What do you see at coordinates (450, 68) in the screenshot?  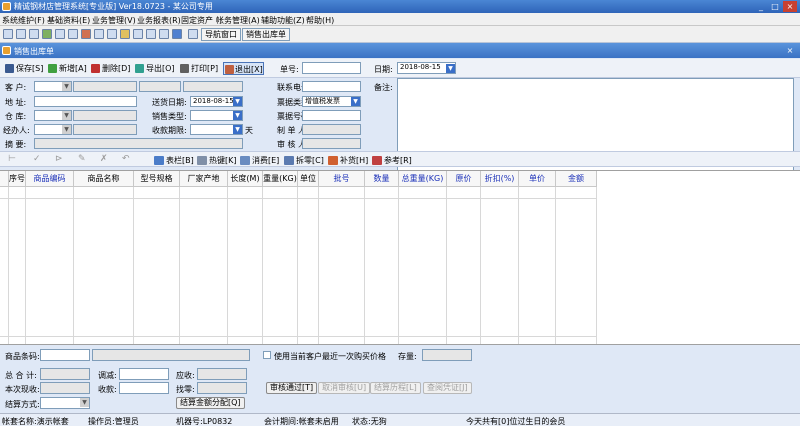 I see `date-dropdown-icon: ▼` at bounding box center [450, 68].